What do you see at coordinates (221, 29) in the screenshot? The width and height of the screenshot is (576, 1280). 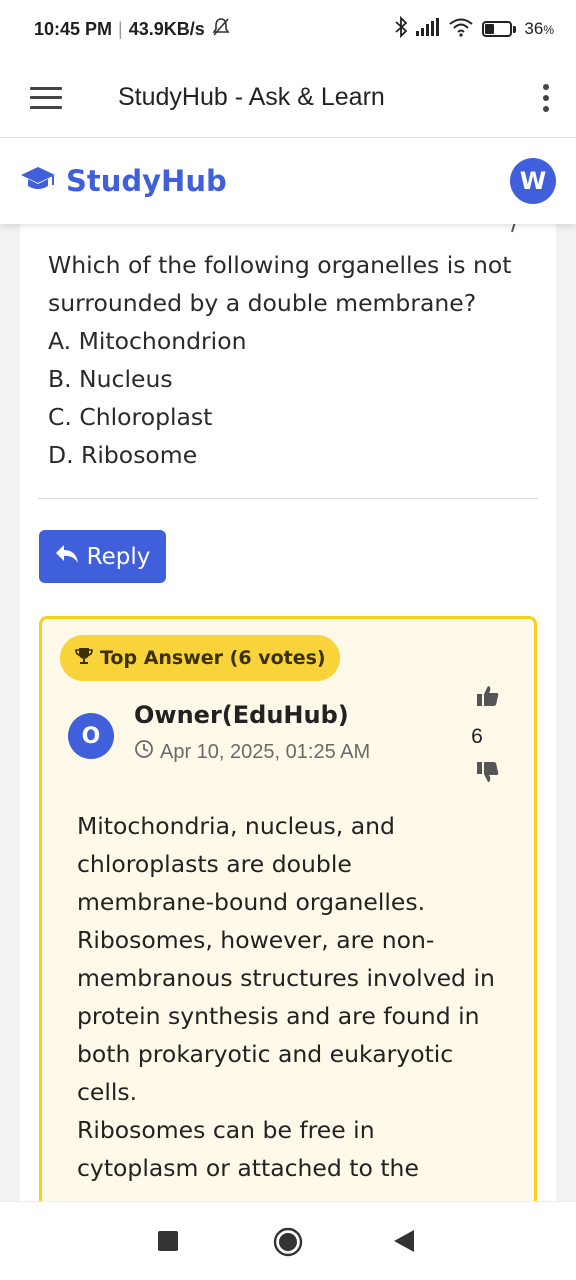 I see `mute-bell-icon` at bounding box center [221, 29].